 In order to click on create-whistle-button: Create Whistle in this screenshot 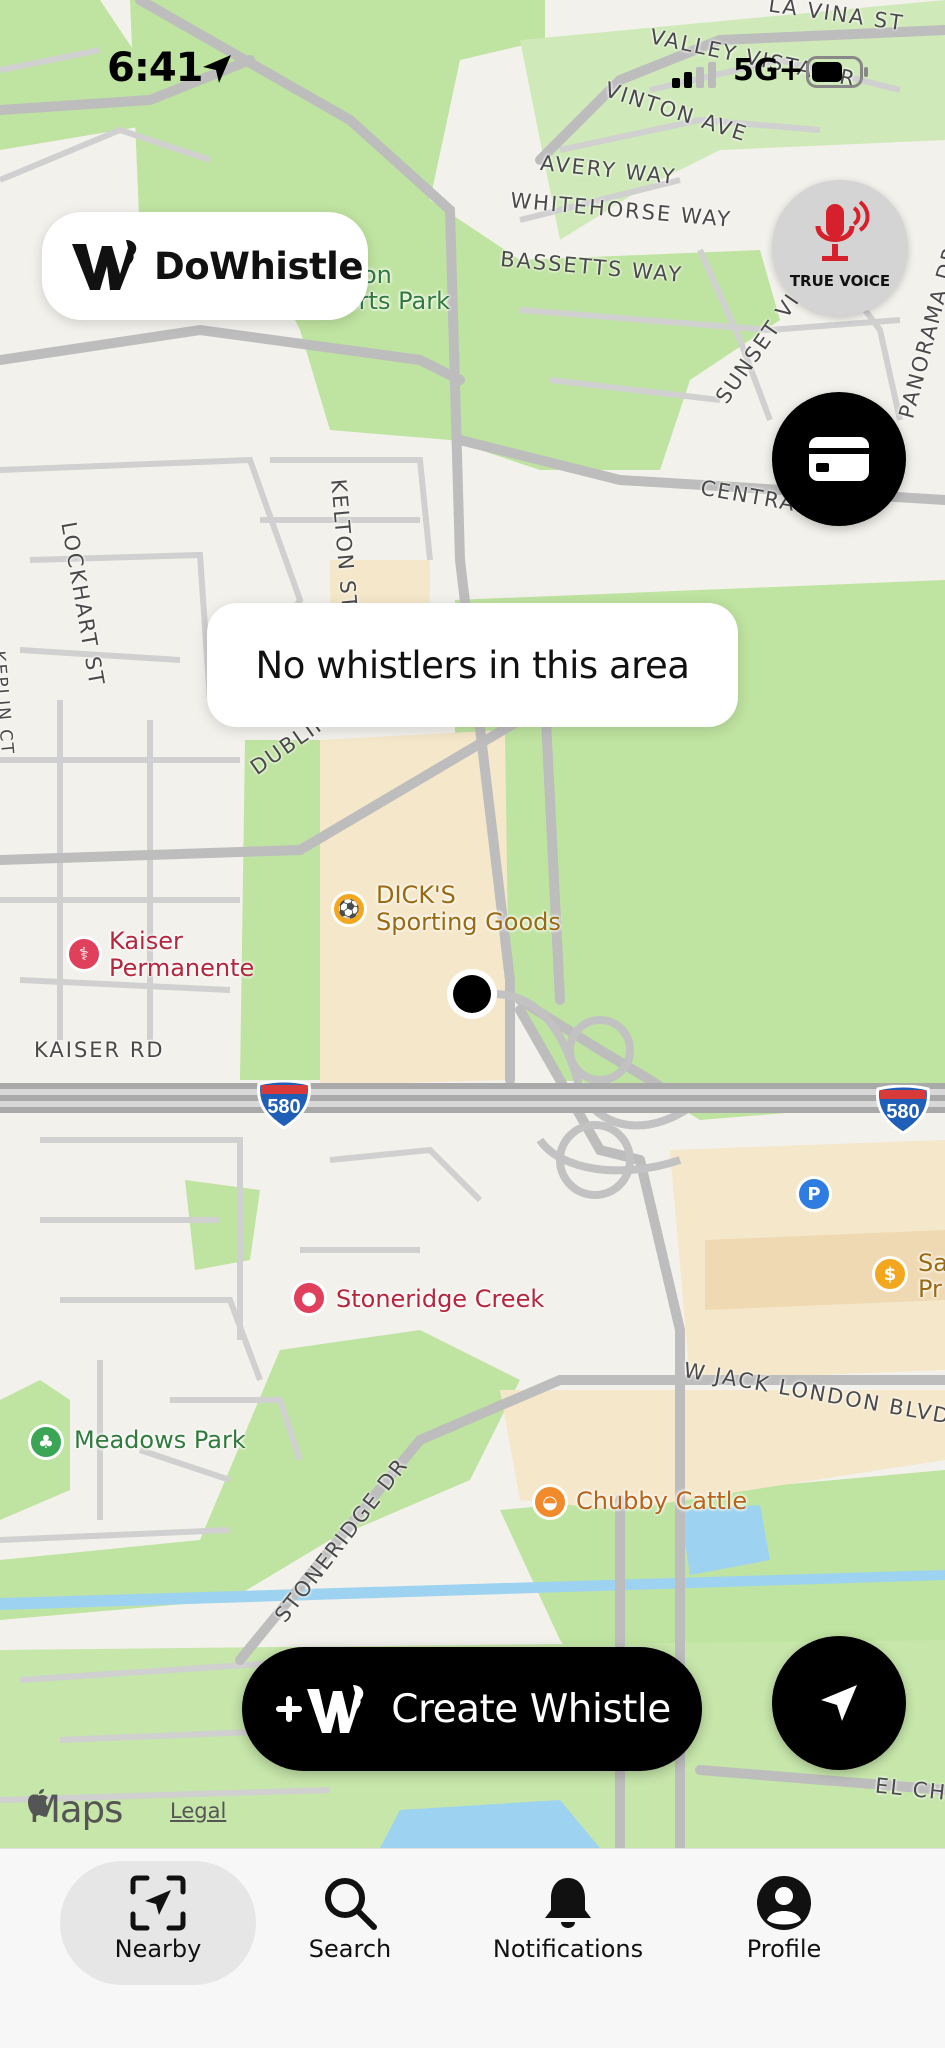, I will do `click(472, 1709)`.